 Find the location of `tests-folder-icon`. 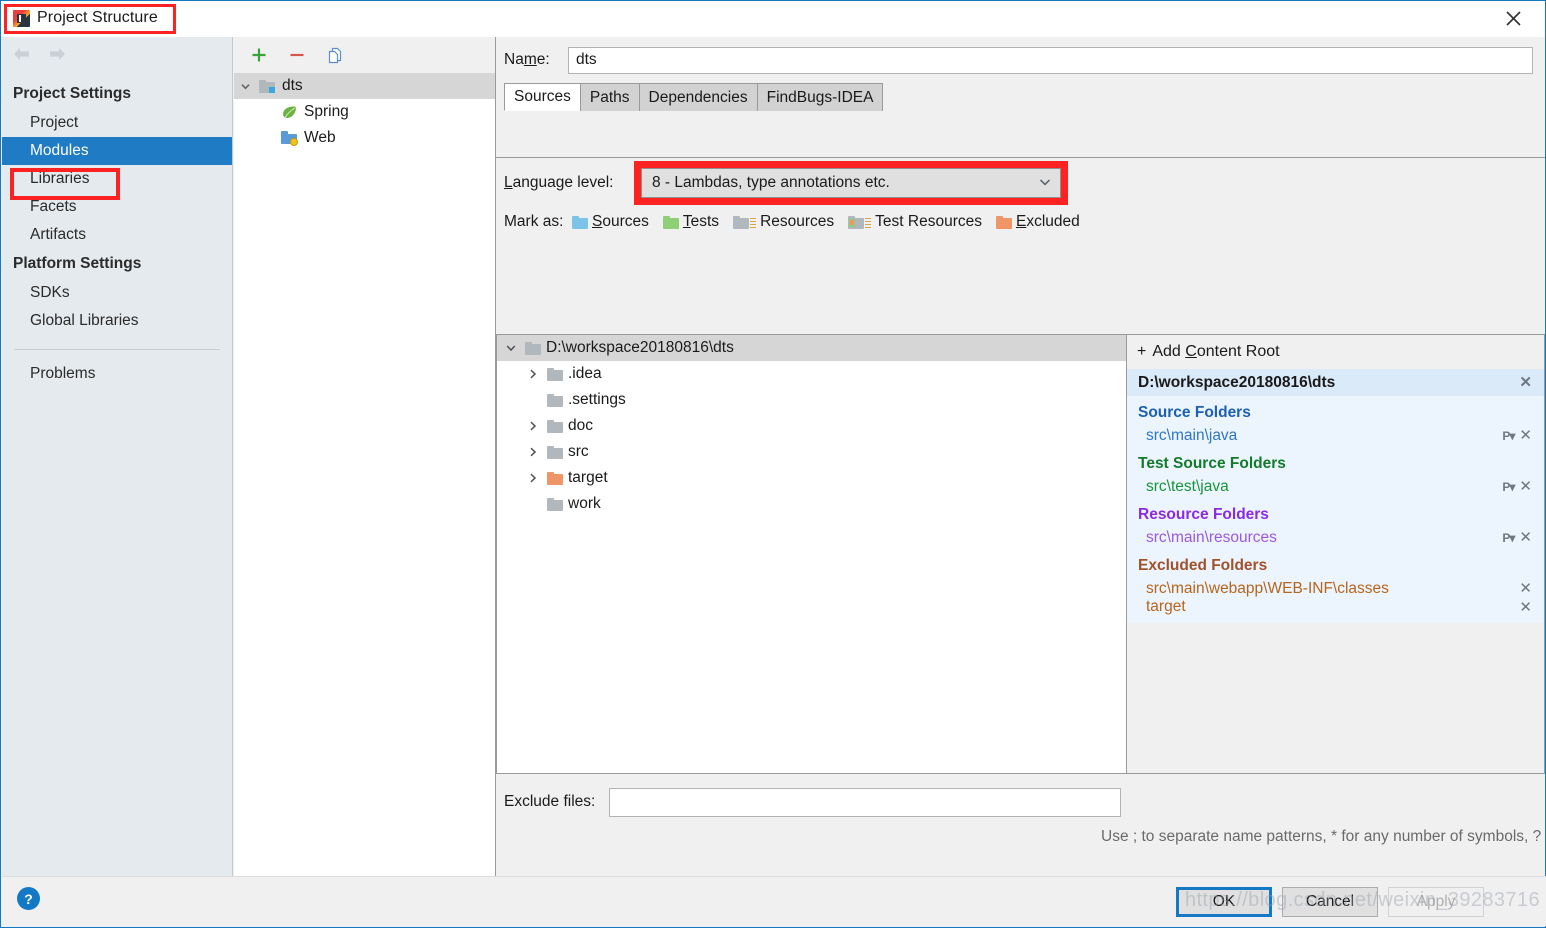

tests-folder-icon is located at coordinates (670, 222).